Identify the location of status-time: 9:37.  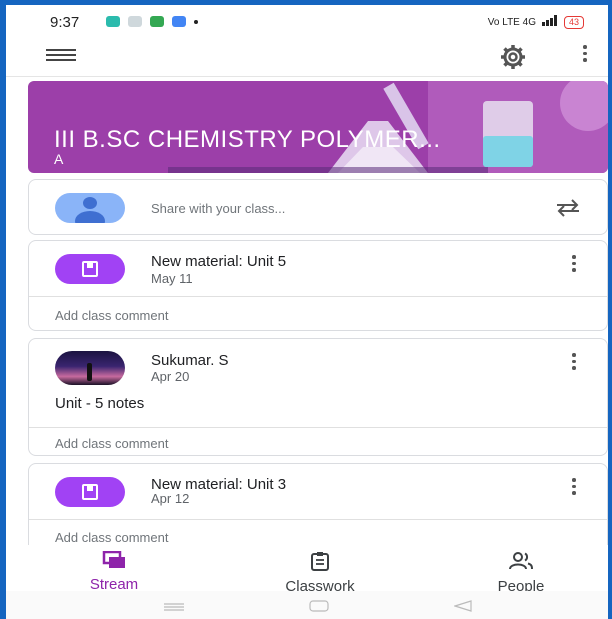
(65, 22).